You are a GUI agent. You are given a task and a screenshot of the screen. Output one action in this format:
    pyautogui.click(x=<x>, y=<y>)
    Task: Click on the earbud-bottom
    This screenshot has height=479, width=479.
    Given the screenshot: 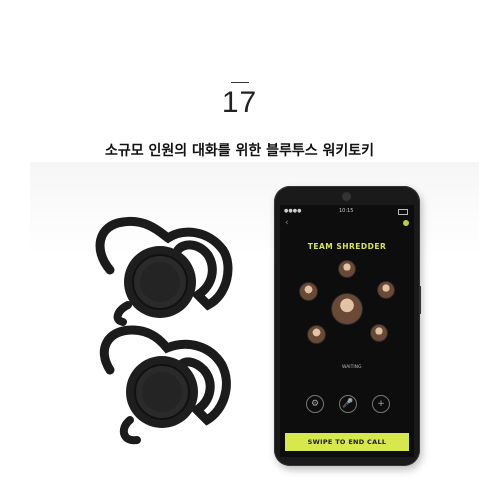 What is the action you would take?
    pyautogui.click(x=165, y=385)
    